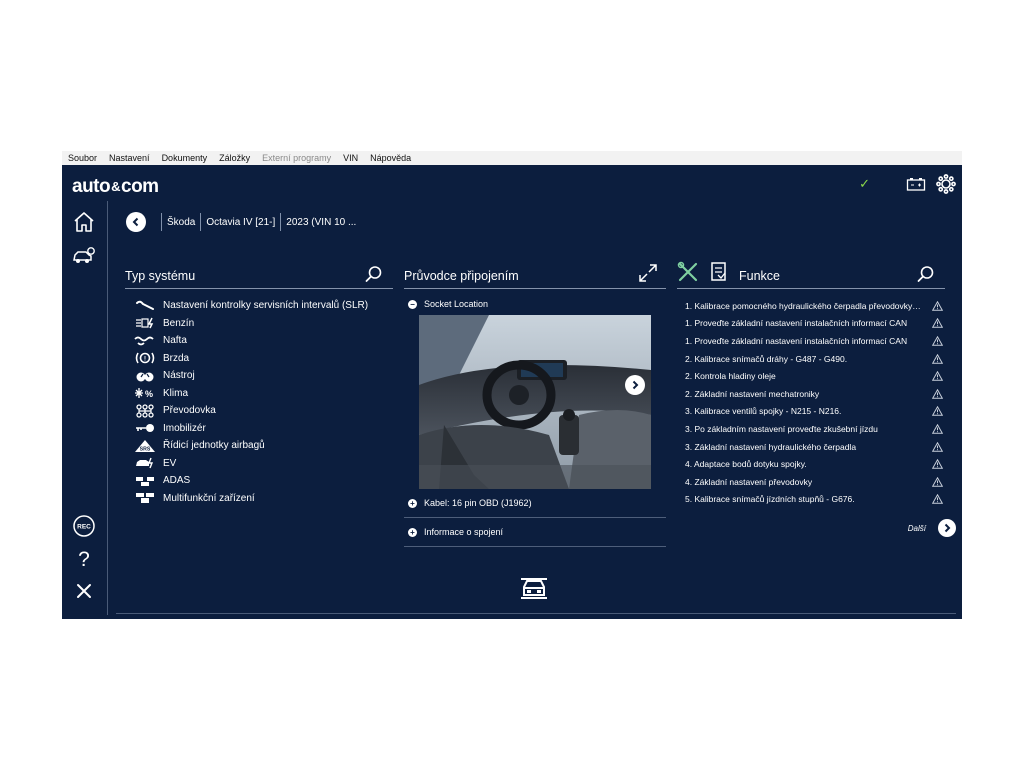  What do you see at coordinates (145, 498) in the screenshot?
I see `multifunction-icon` at bounding box center [145, 498].